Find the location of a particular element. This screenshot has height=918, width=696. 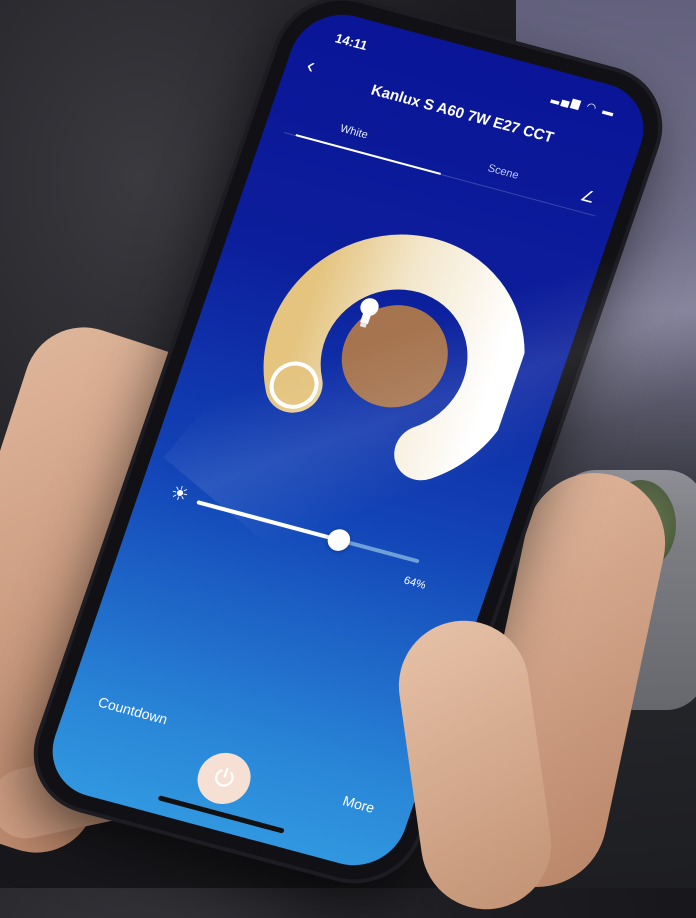

power-button is located at coordinates (224, 778).